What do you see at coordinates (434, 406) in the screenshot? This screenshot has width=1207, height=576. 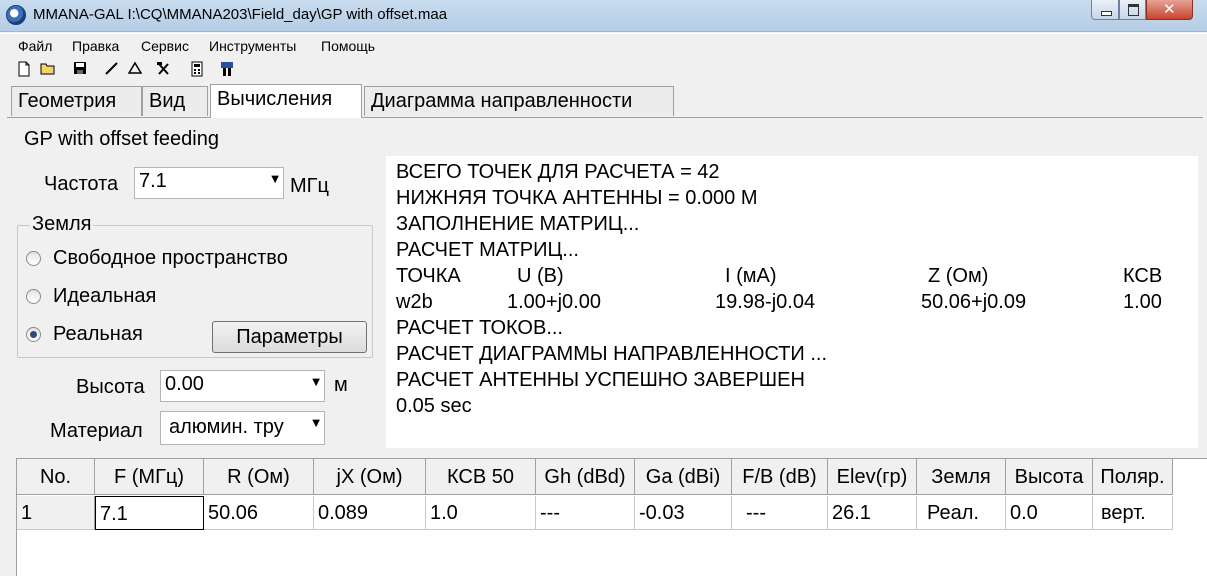 I see `output-line: 0.05 sec` at bounding box center [434, 406].